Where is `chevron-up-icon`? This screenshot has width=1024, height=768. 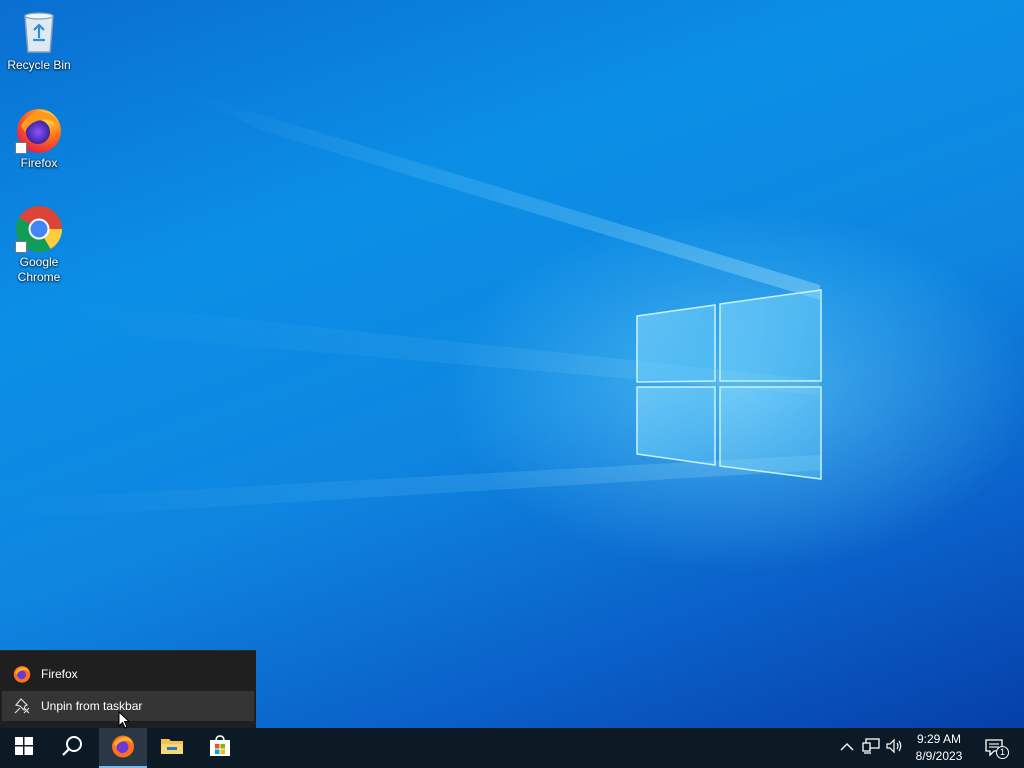
chevron-up-icon is located at coordinates (847, 748).